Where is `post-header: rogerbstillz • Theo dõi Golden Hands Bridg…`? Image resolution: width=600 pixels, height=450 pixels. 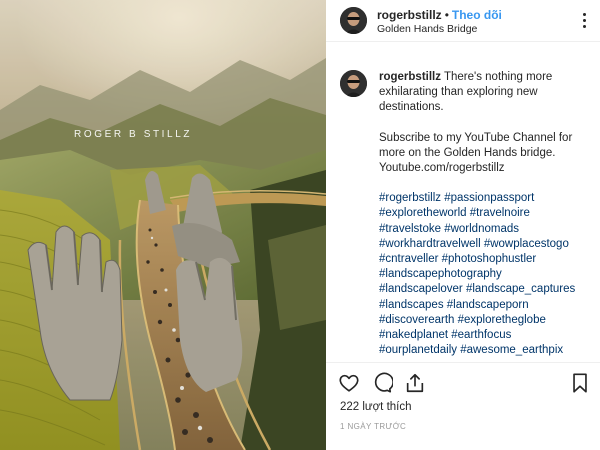 post-header: rogerbstillz • Theo dõi Golden Hands Bridg… is located at coordinates (463, 21).